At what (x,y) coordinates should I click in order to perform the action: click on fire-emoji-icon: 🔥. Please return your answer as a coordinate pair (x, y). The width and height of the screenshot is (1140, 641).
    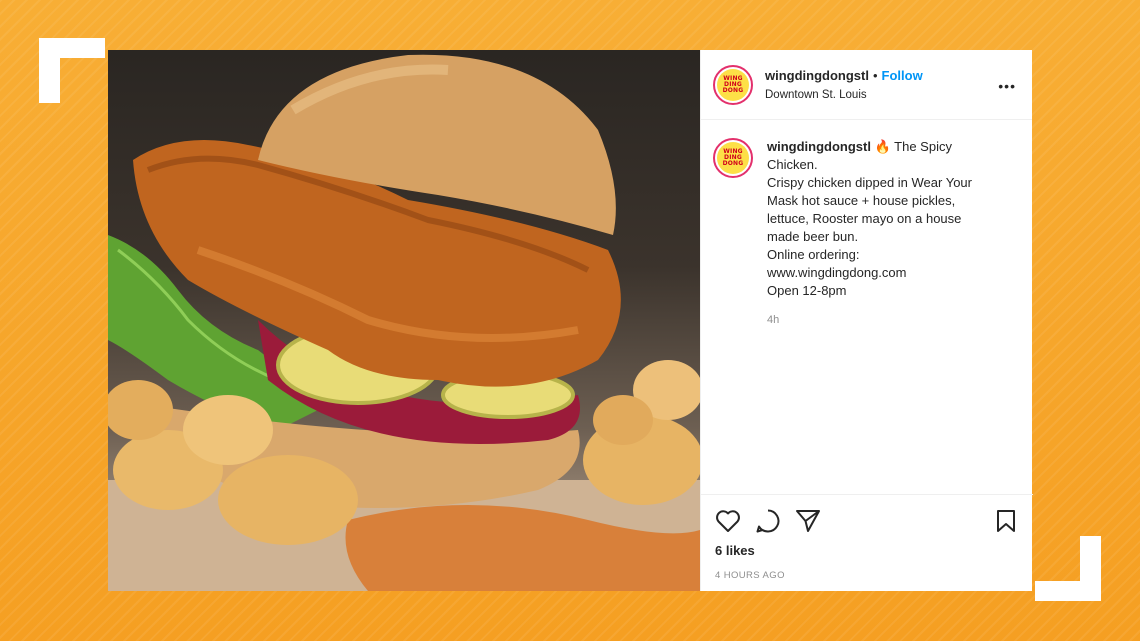
    Looking at the image, I should click on (882, 146).